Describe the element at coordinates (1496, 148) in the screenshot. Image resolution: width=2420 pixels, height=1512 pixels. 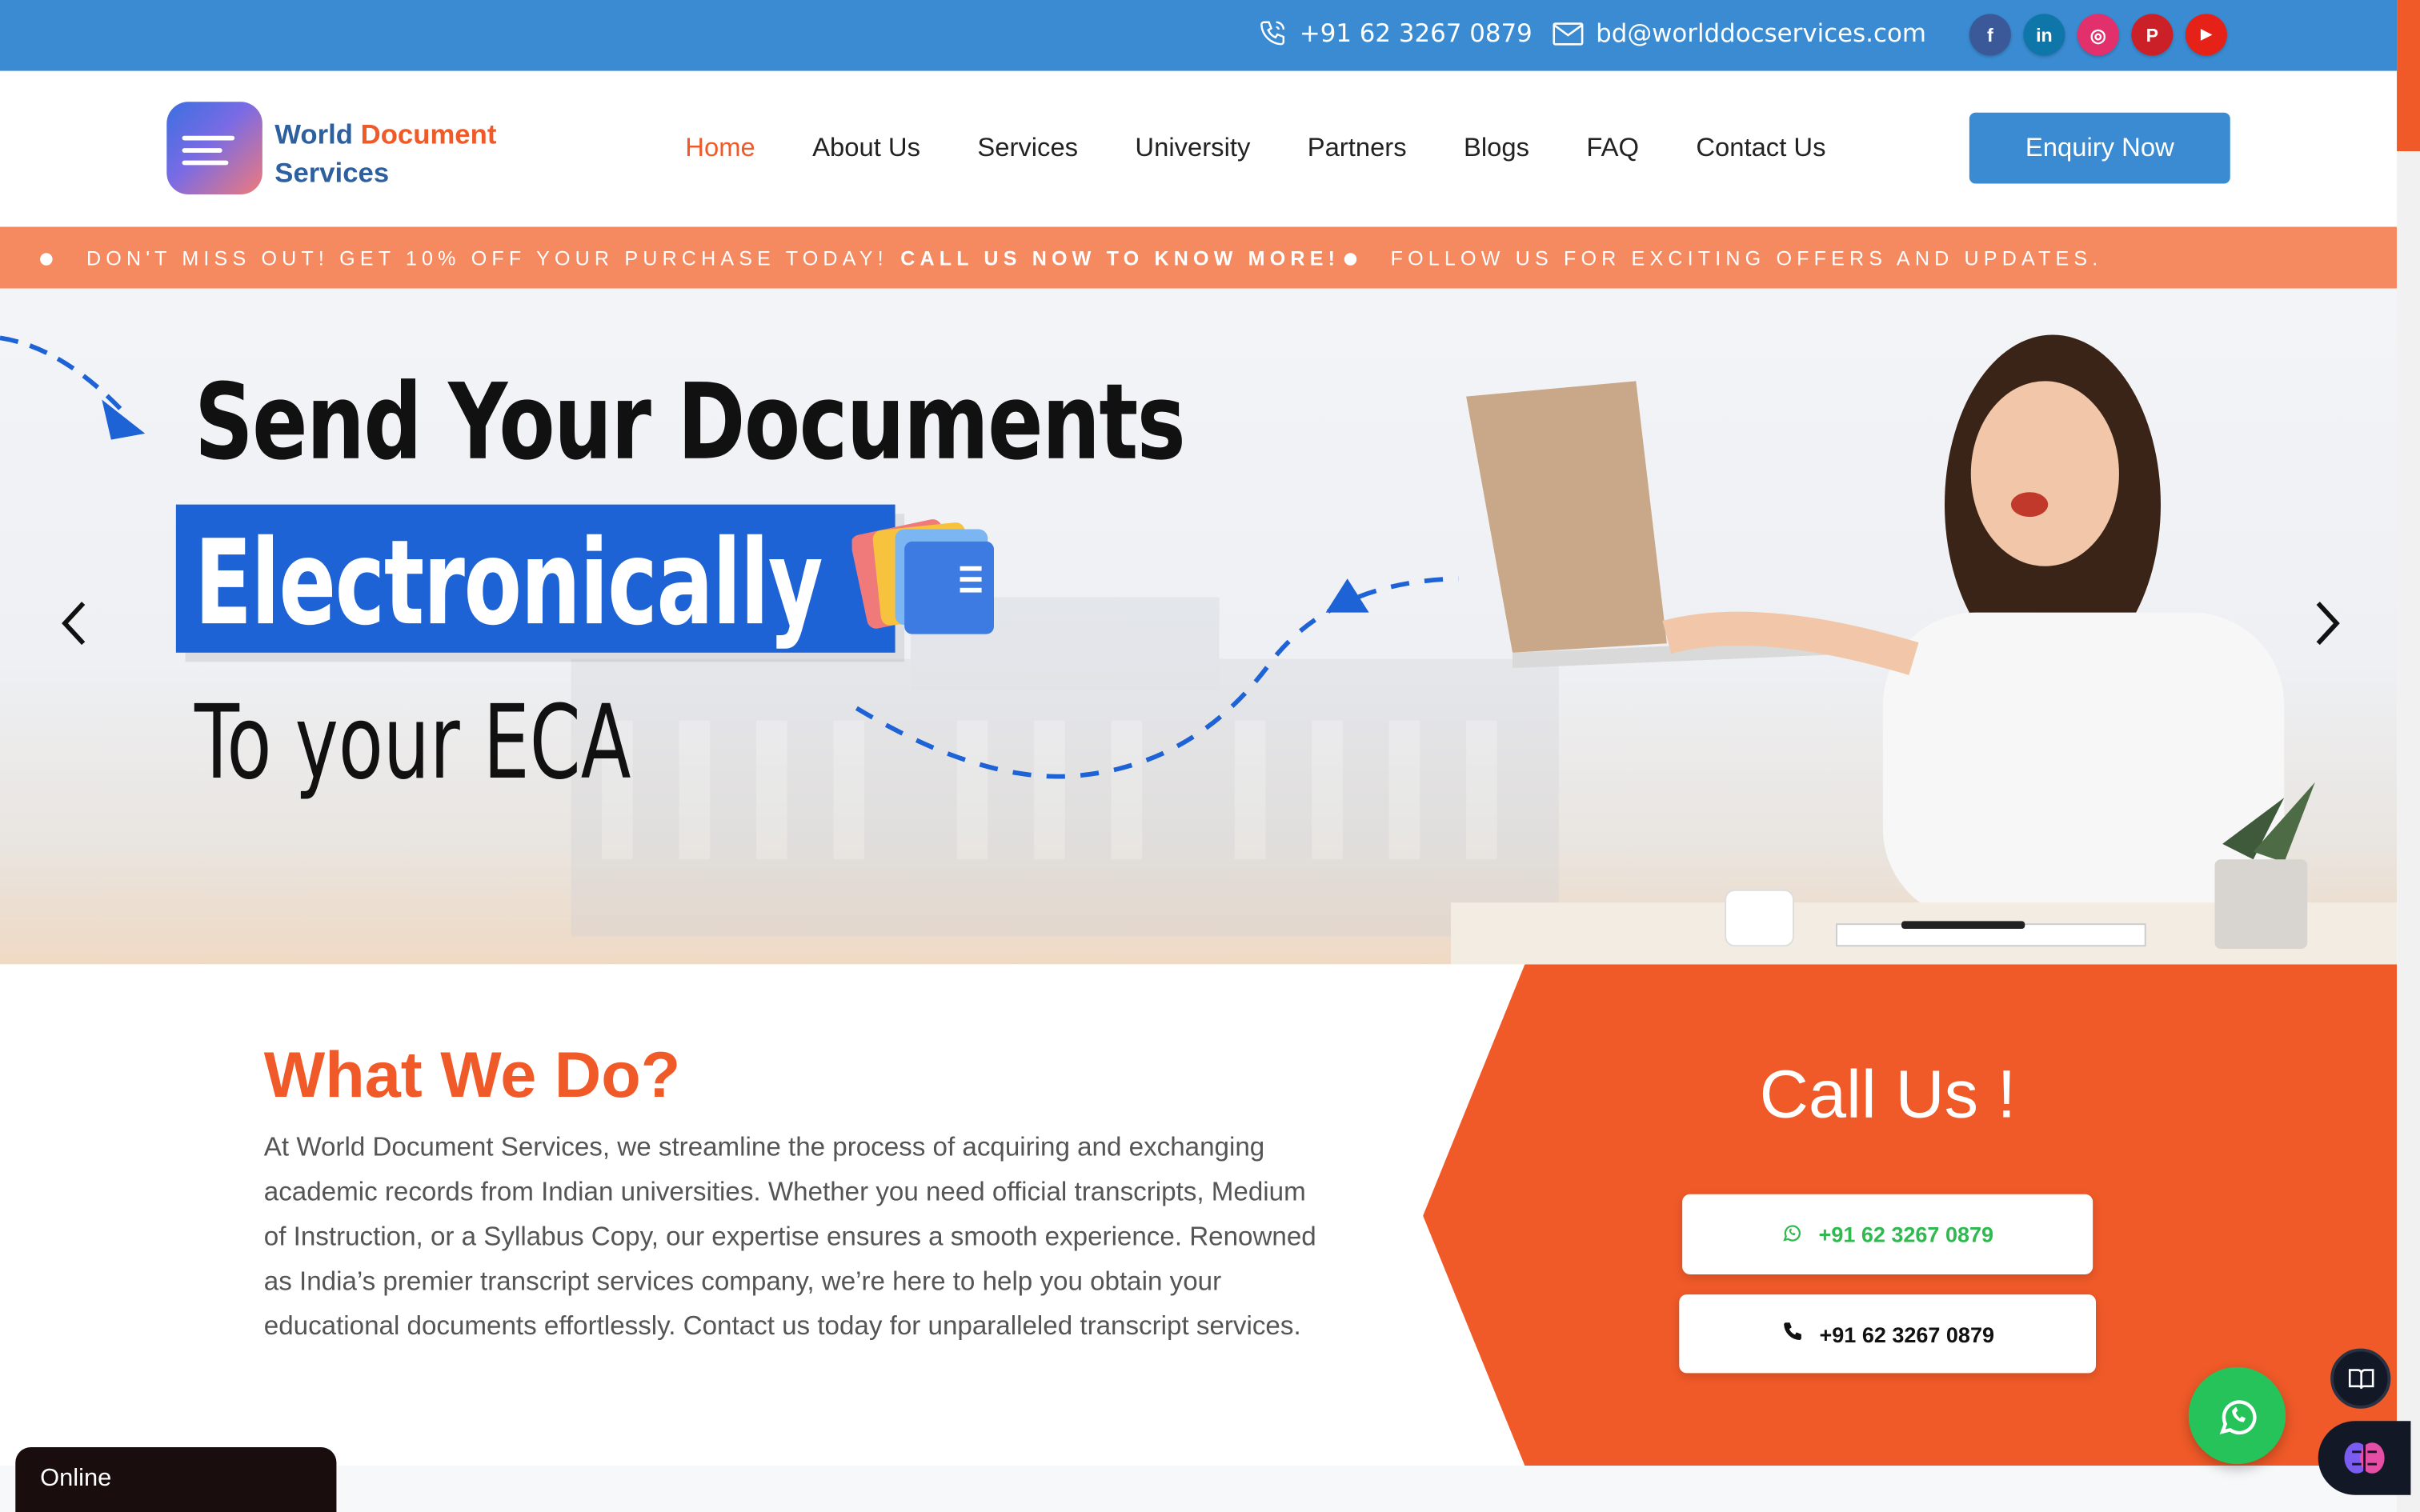
I see `nav-blogs: Blogs` at that location.